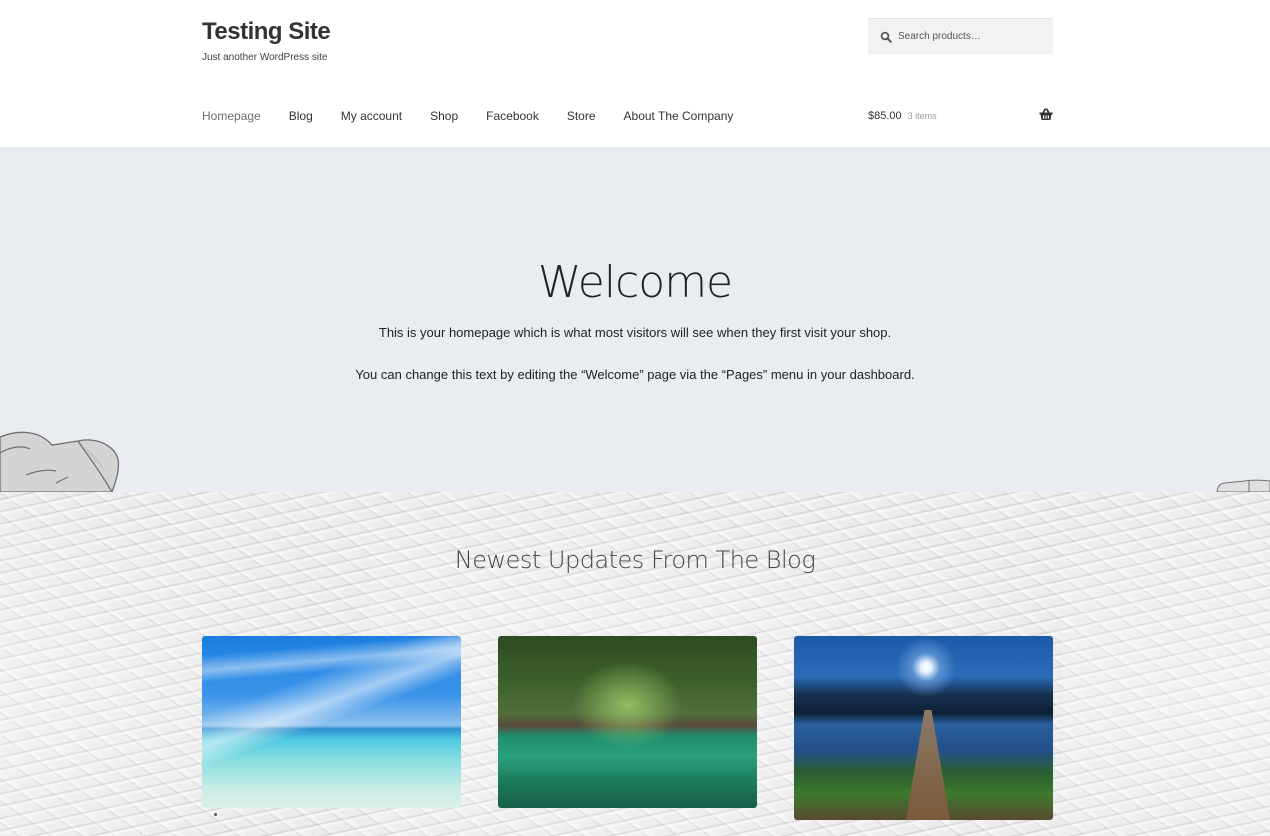  I want to click on dock-shape, so click(928, 765).